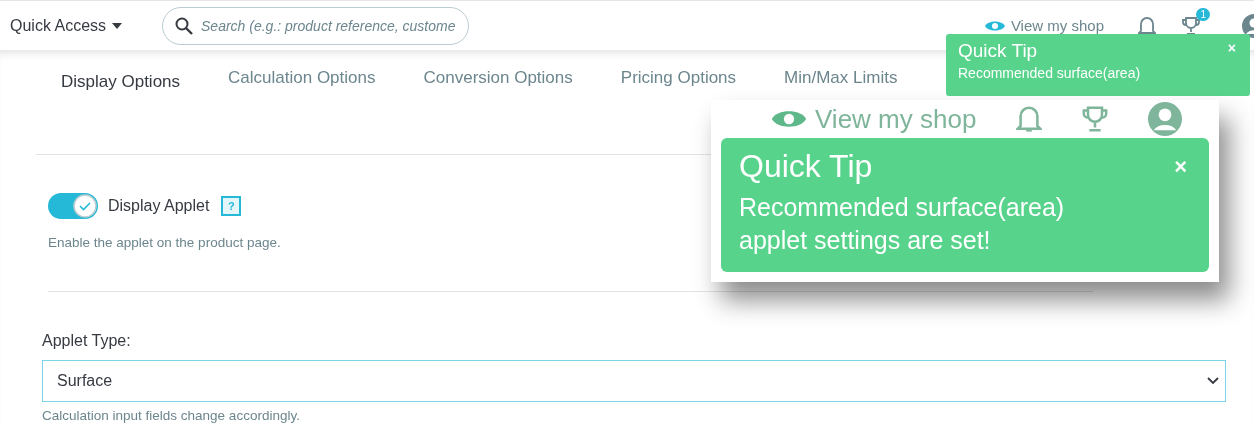  I want to click on display-applet-description: Enable the applet on the product page., so click(164, 242).